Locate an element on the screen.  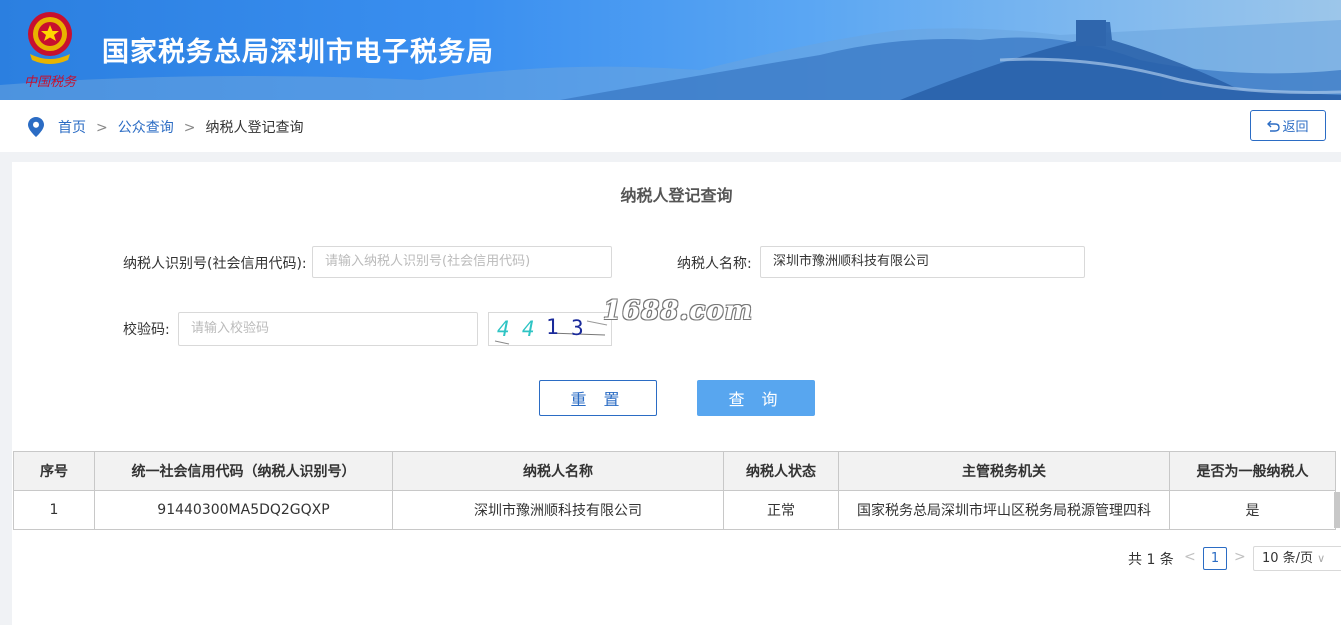
tax-emblem-icon: 中国税务 is located at coordinates (50, 51).